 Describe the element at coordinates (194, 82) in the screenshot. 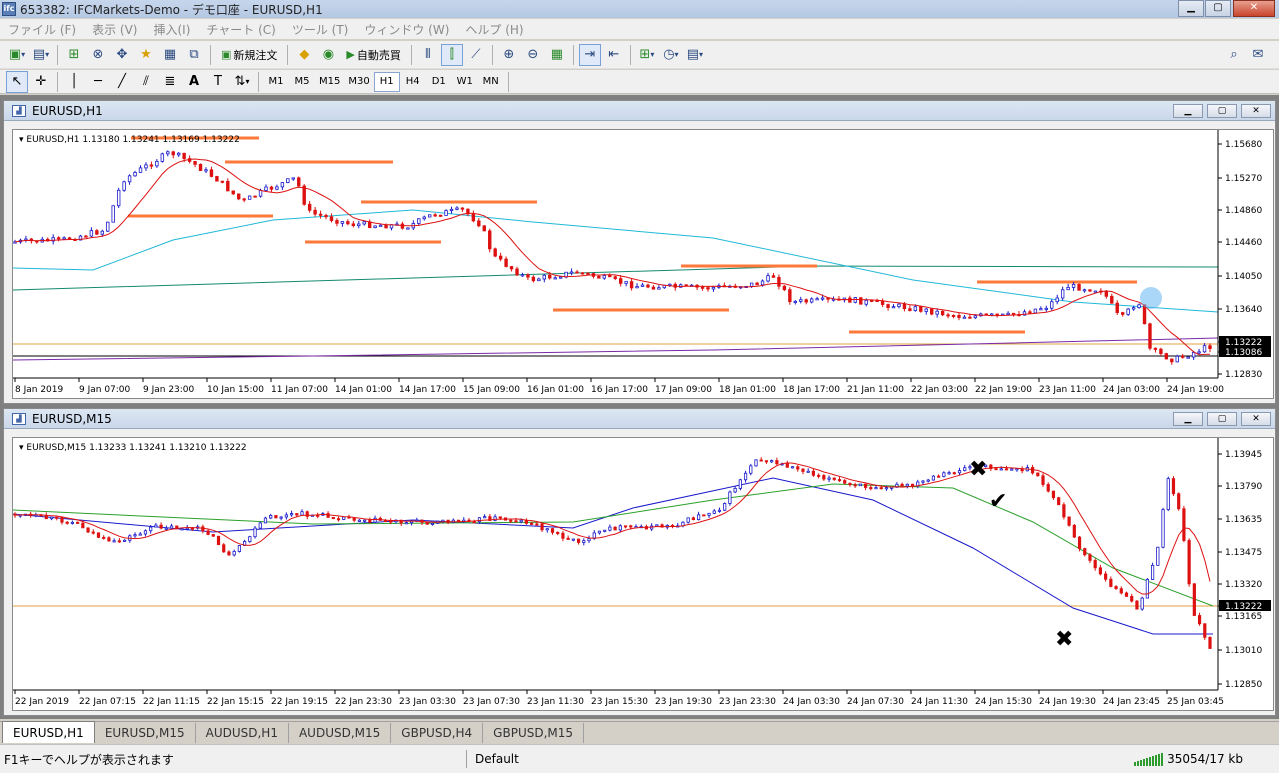

I see `text-tool: A` at that location.